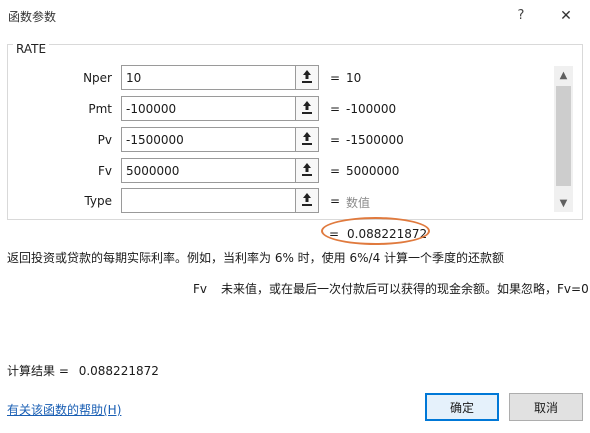 This screenshot has width=590, height=433. What do you see at coordinates (405, 289) in the screenshot?
I see `parameter-help-text: 未来值，或在最后一次付款后可以获得的现金余额。如果忽略，Fv=0` at bounding box center [405, 289].